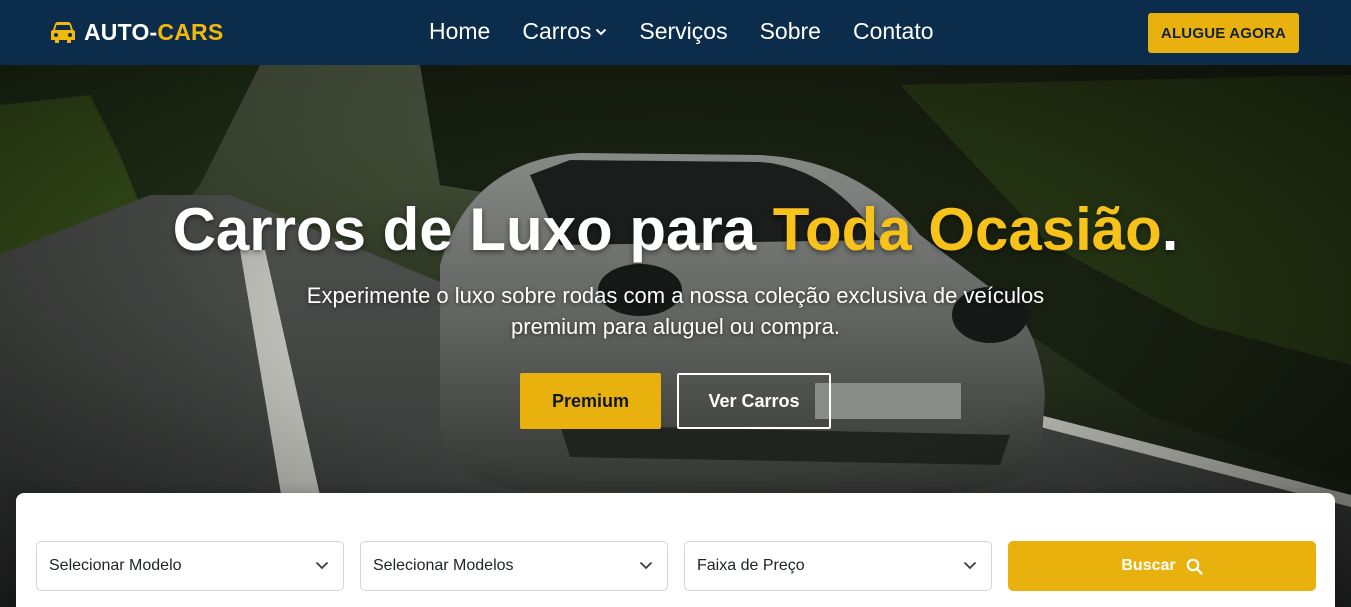 The image size is (1351, 607). I want to click on brand-name: AUTO-CARS, so click(154, 32).